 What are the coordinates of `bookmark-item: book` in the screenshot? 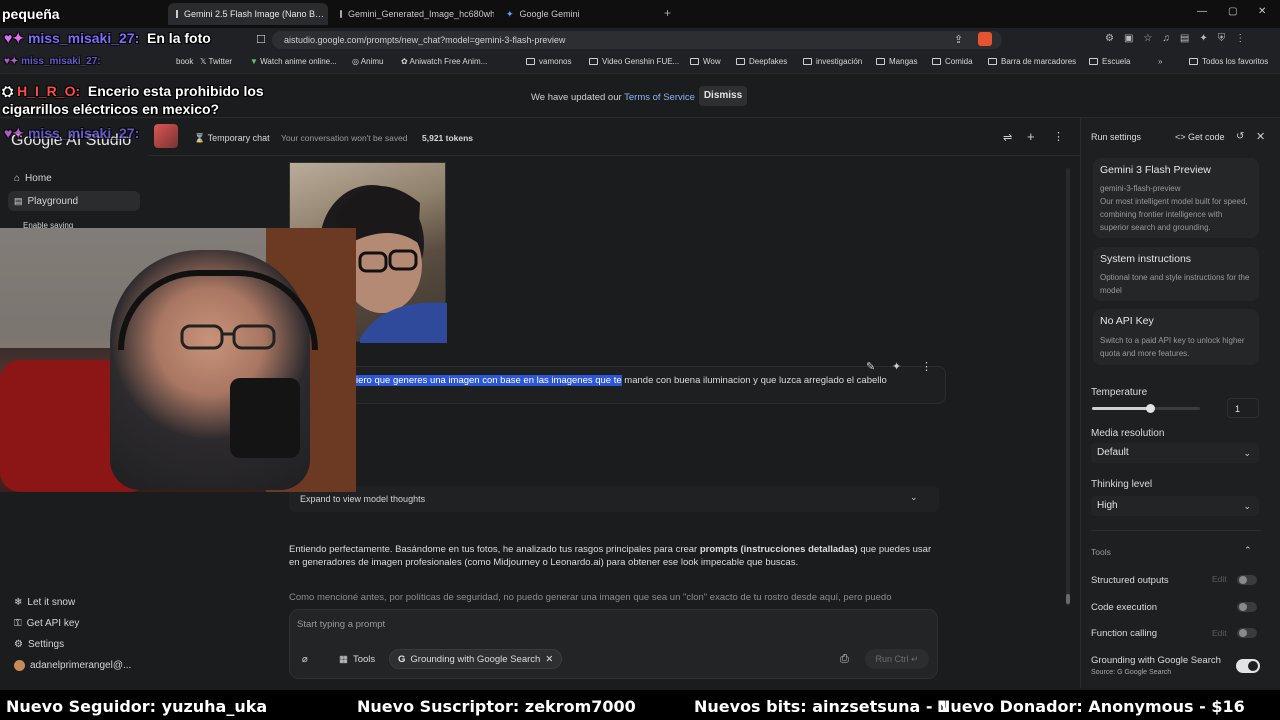 It's located at (184, 61).